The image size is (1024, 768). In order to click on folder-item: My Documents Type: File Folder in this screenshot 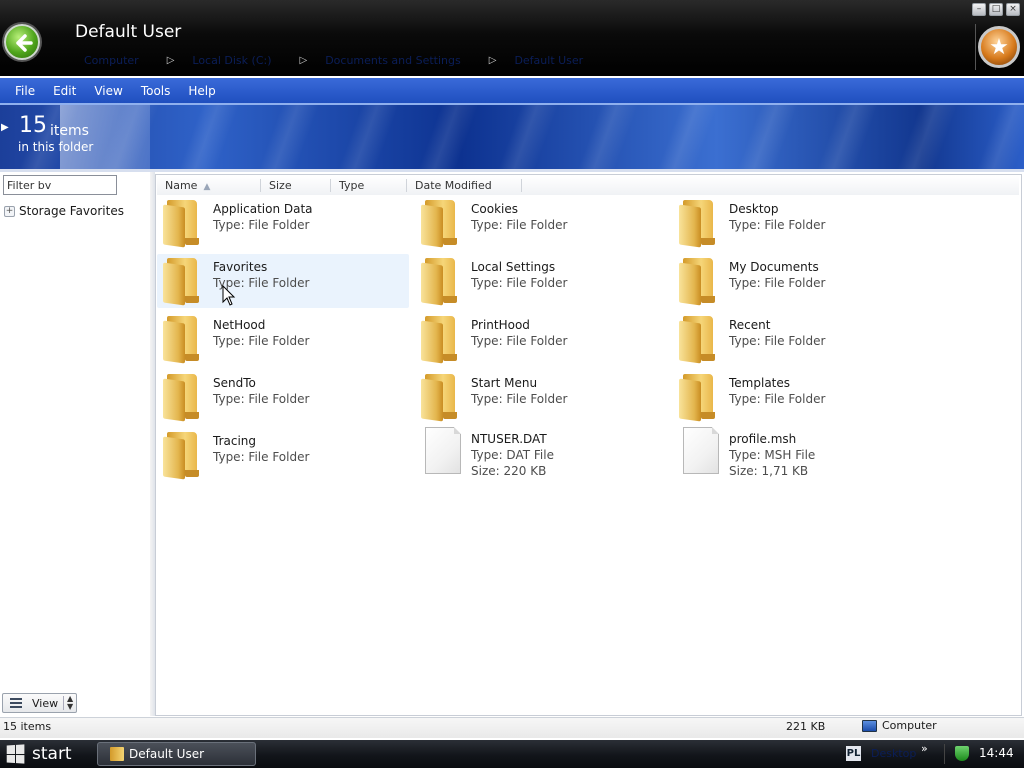, I will do `click(799, 281)`.